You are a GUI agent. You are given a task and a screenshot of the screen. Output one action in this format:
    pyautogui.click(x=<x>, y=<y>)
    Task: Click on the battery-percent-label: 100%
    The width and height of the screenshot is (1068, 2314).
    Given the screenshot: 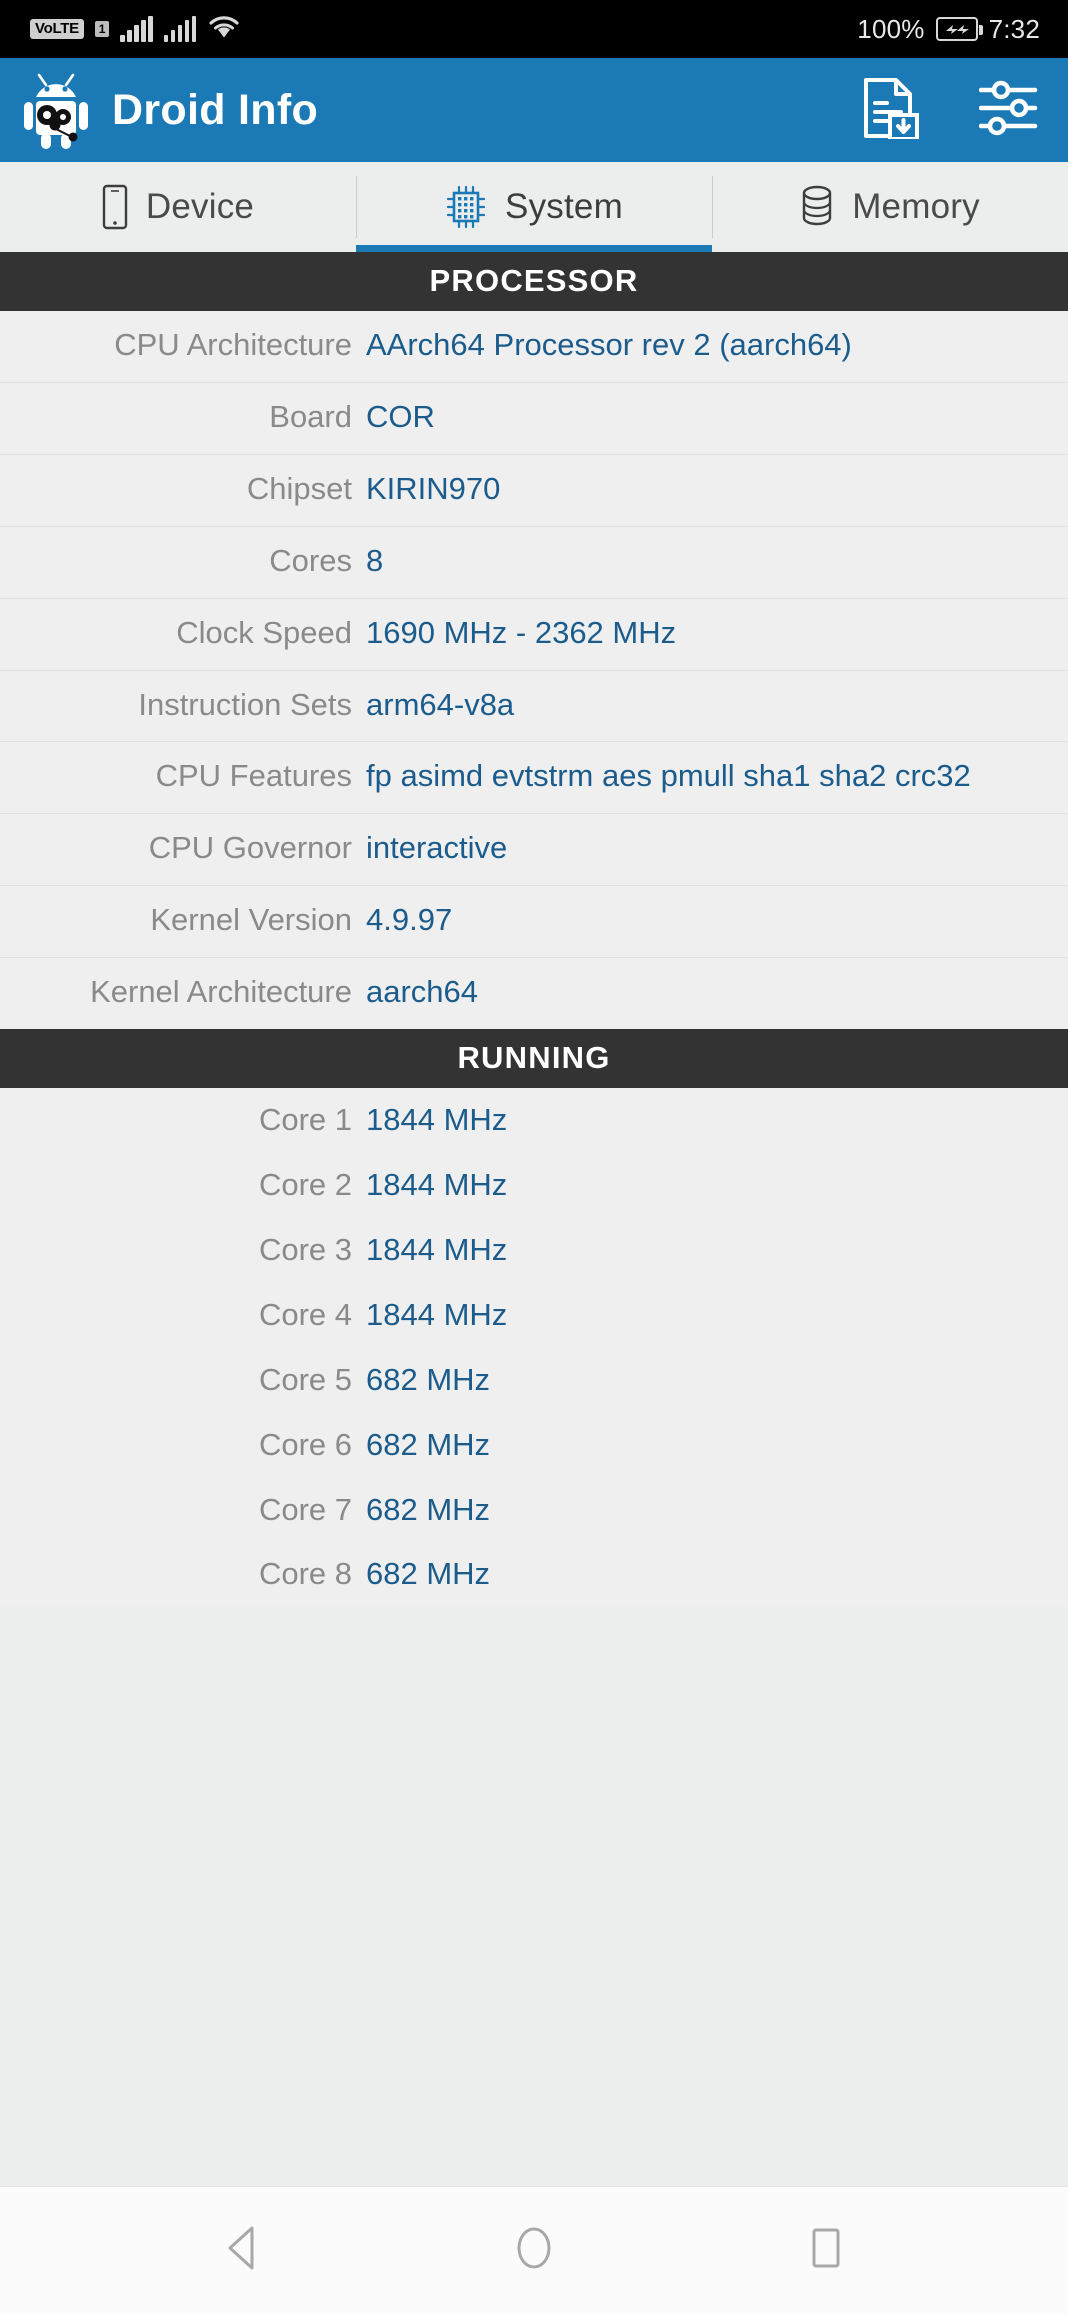 What is the action you would take?
    pyautogui.click(x=891, y=28)
    